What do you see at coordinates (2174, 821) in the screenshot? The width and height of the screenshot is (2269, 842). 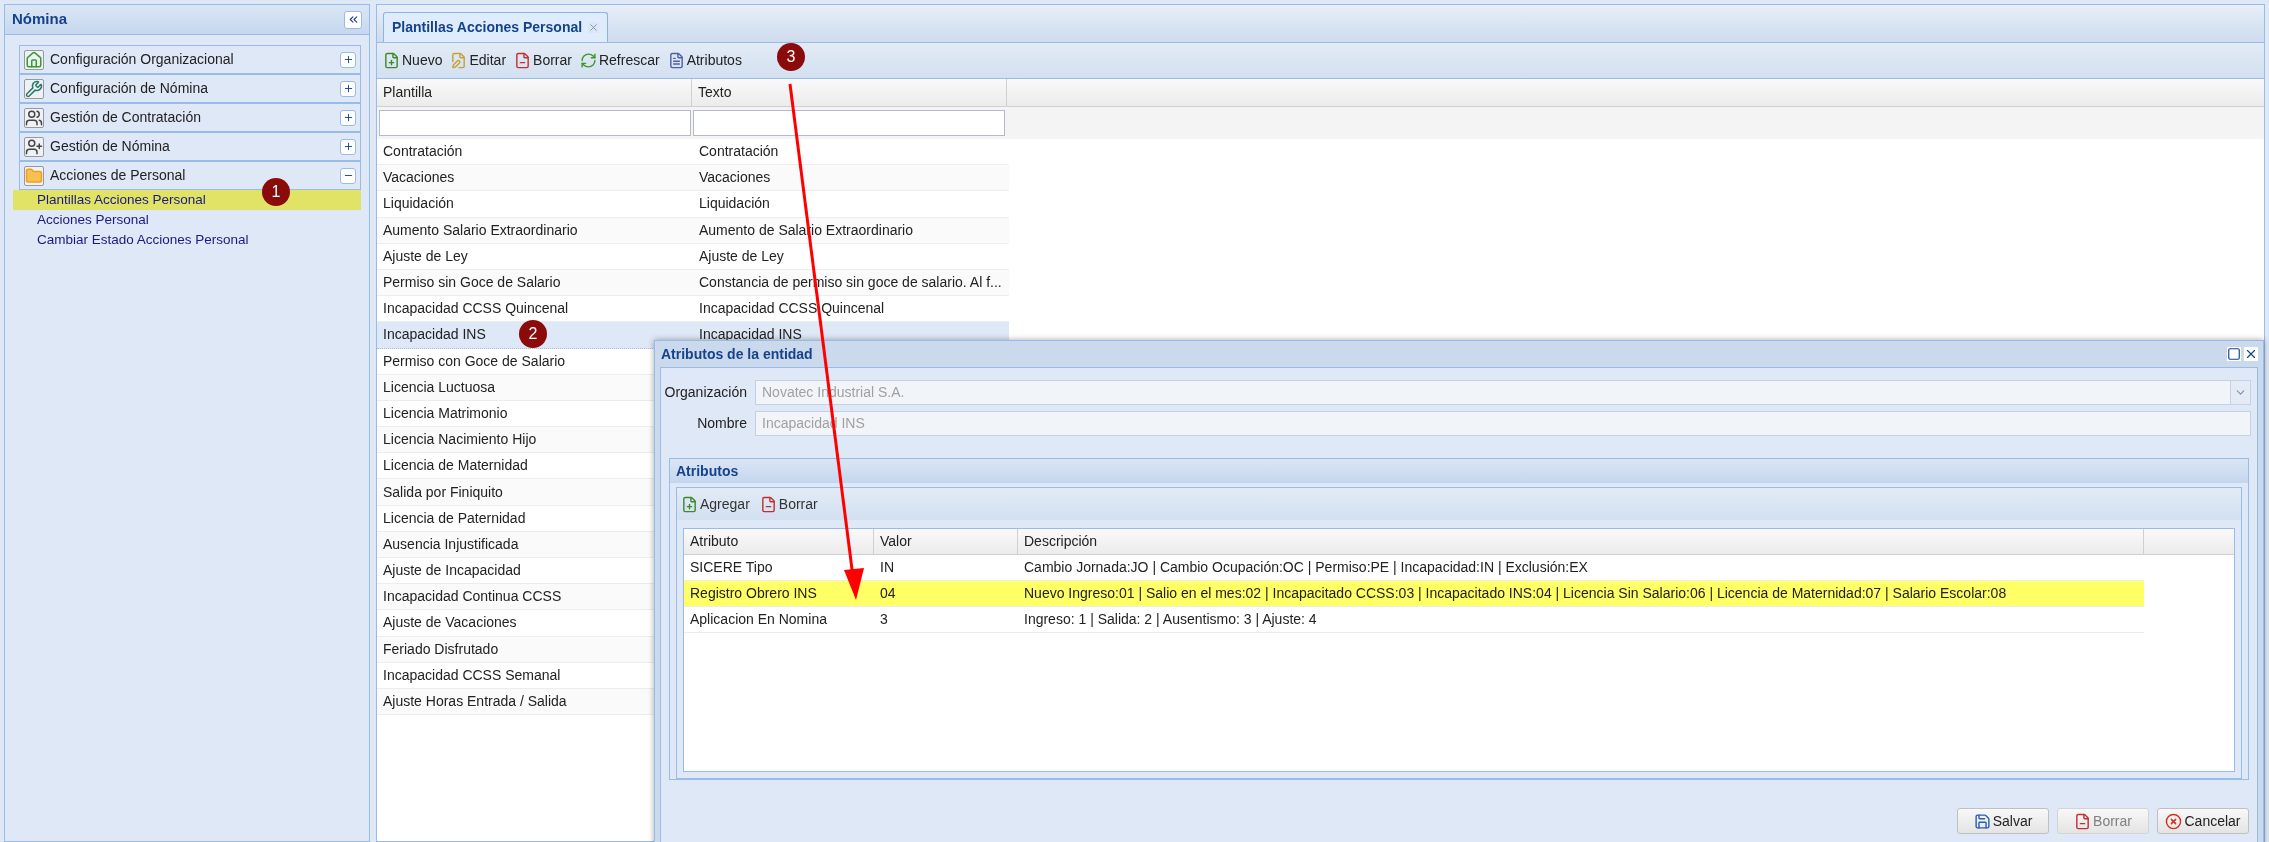 I see `cancel-icon` at bounding box center [2174, 821].